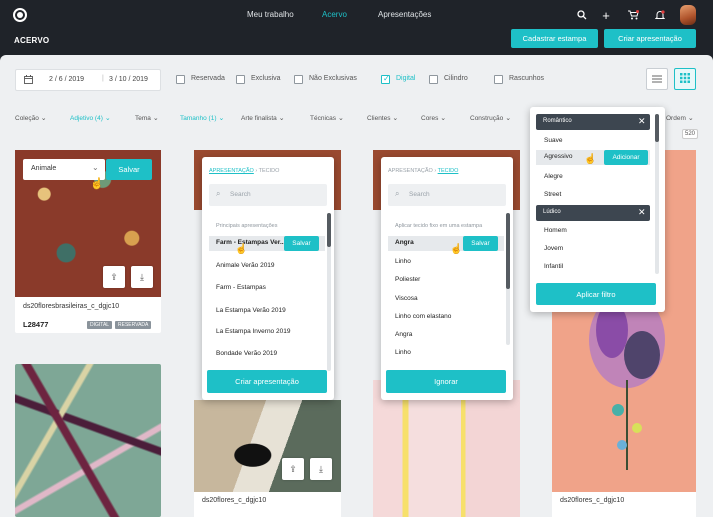 This screenshot has height=517, width=713. What do you see at coordinates (593, 122) in the screenshot?
I see `selected-chip: Romântico ✕` at bounding box center [593, 122].